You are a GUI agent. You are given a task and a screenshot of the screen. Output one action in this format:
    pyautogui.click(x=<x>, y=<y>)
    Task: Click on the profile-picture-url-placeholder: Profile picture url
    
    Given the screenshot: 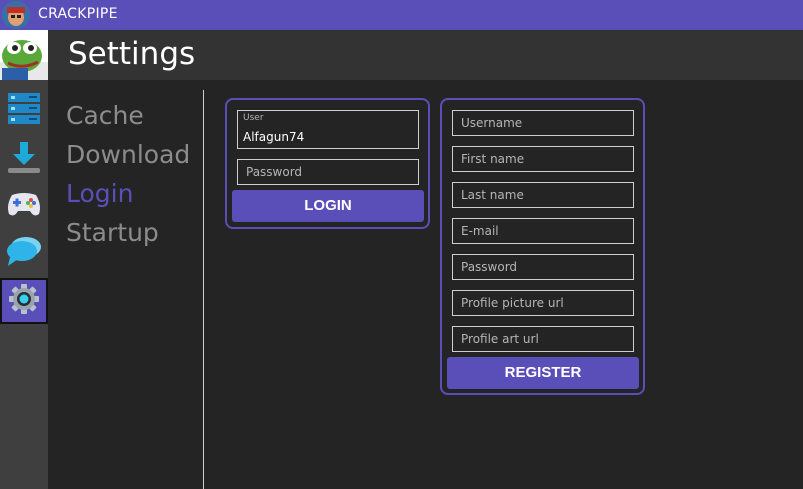 What is the action you would take?
    pyautogui.click(x=512, y=303)
    